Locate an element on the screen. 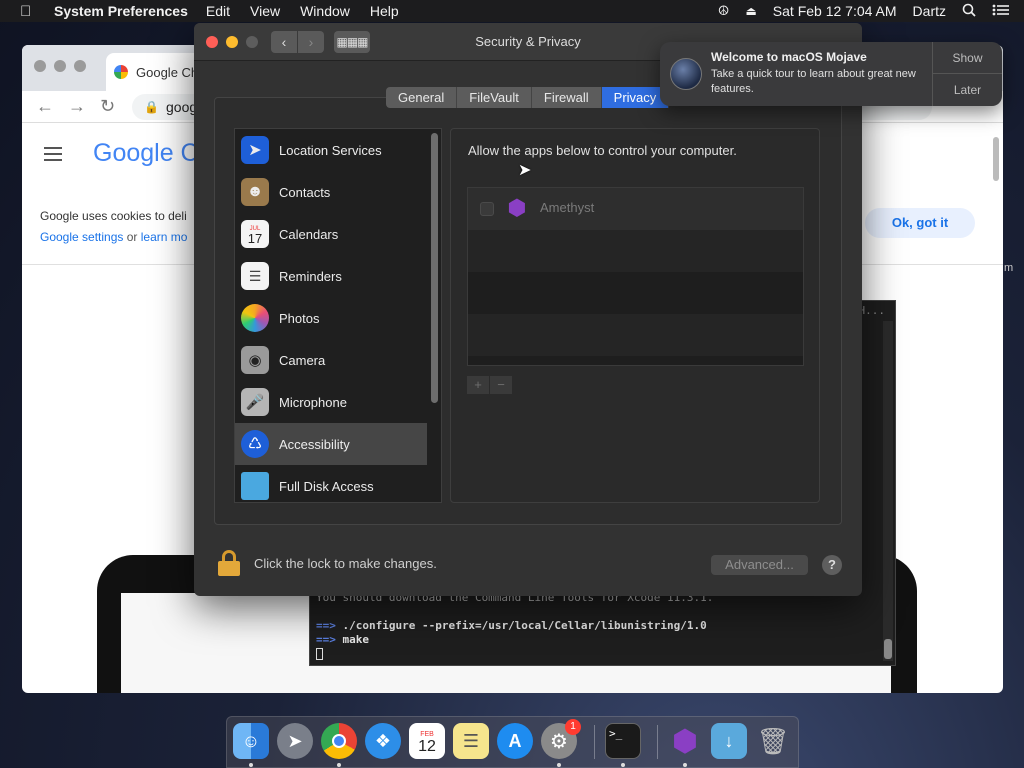 Image resolution: width=1024 pixels, height=768 pixels. safari-compass-icon: ❖ is located at coordinates (383, 741).